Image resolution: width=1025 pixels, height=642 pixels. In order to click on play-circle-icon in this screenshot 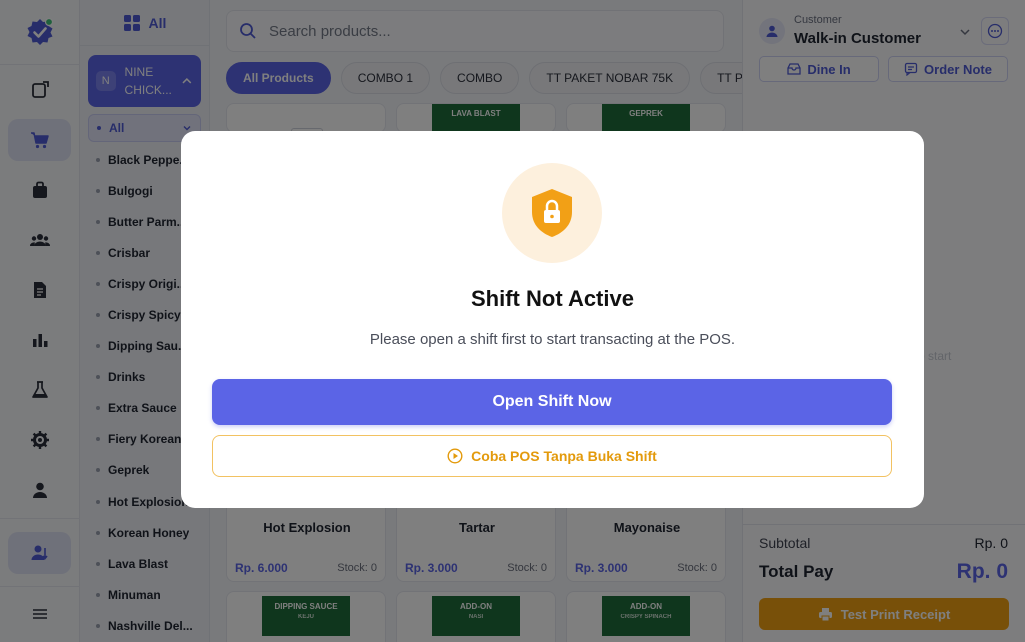, I will do `click(455, 456)`.